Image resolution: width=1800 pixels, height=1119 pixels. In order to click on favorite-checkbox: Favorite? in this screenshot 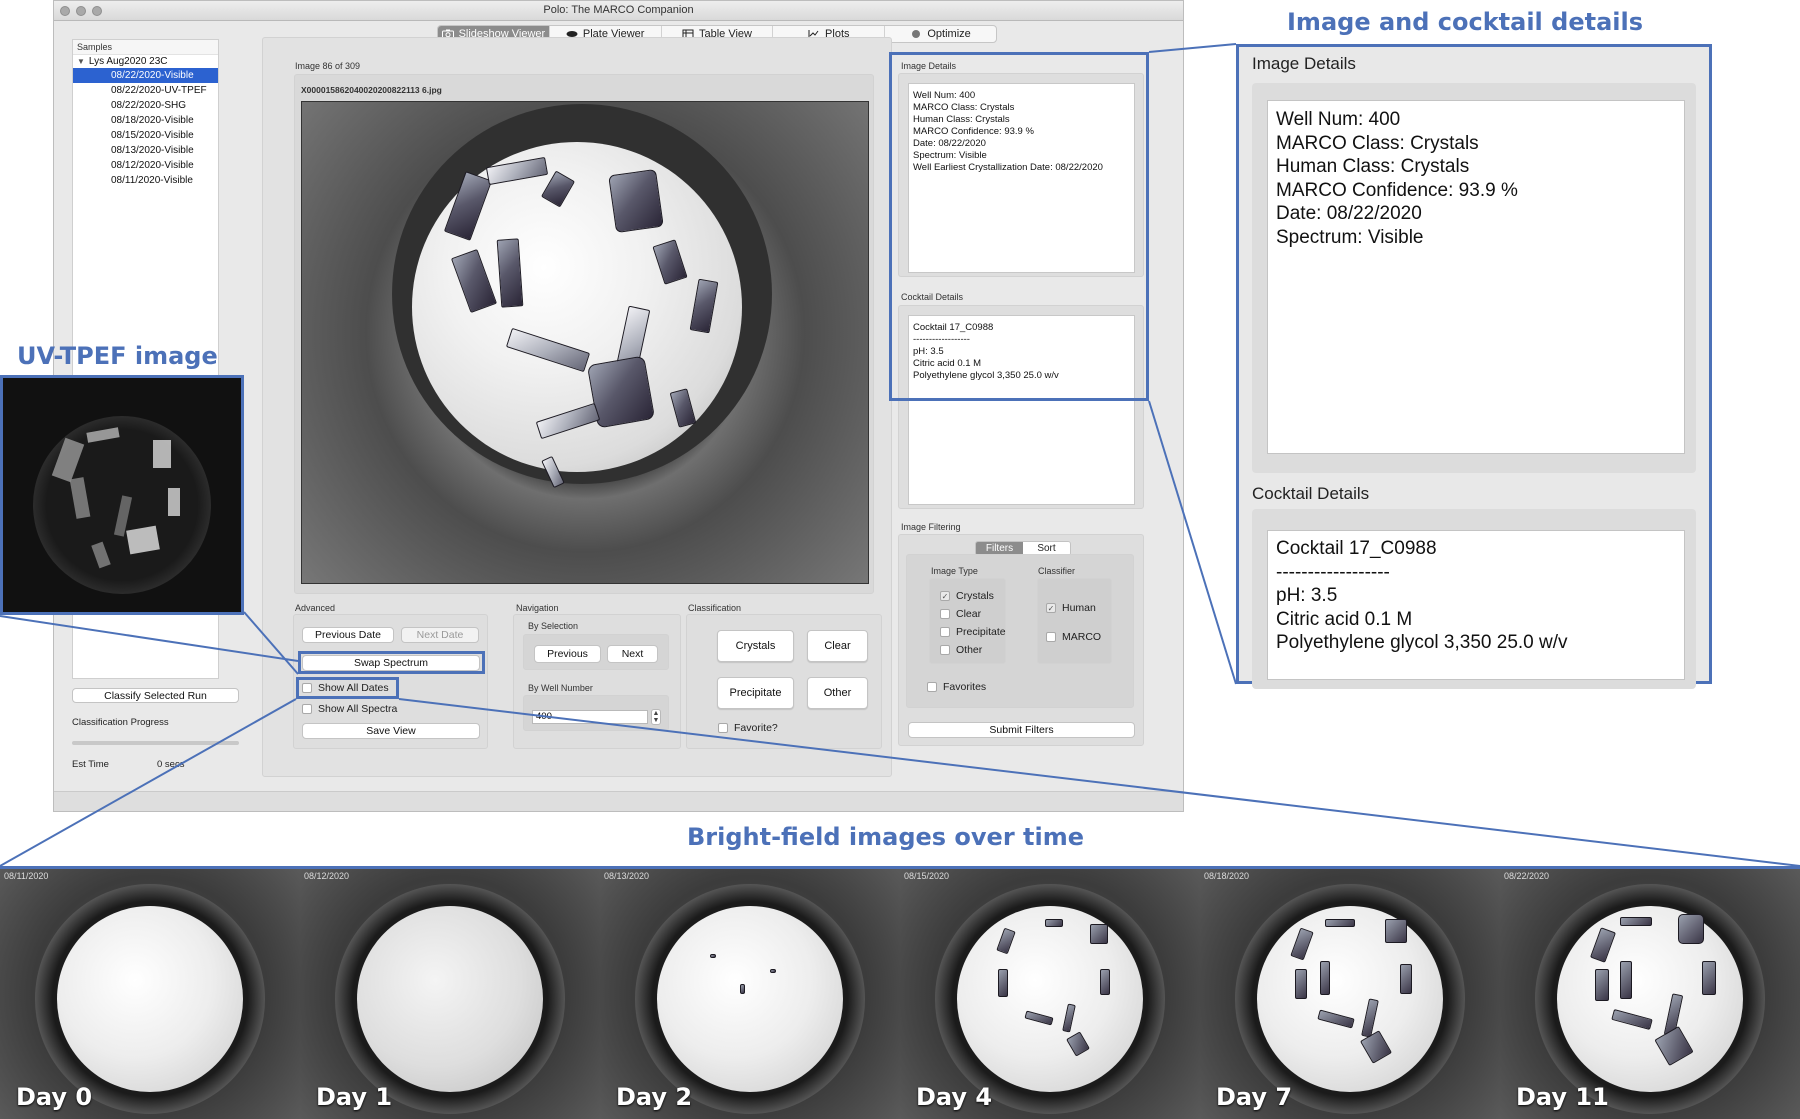, I will do `click(748, 728)`.